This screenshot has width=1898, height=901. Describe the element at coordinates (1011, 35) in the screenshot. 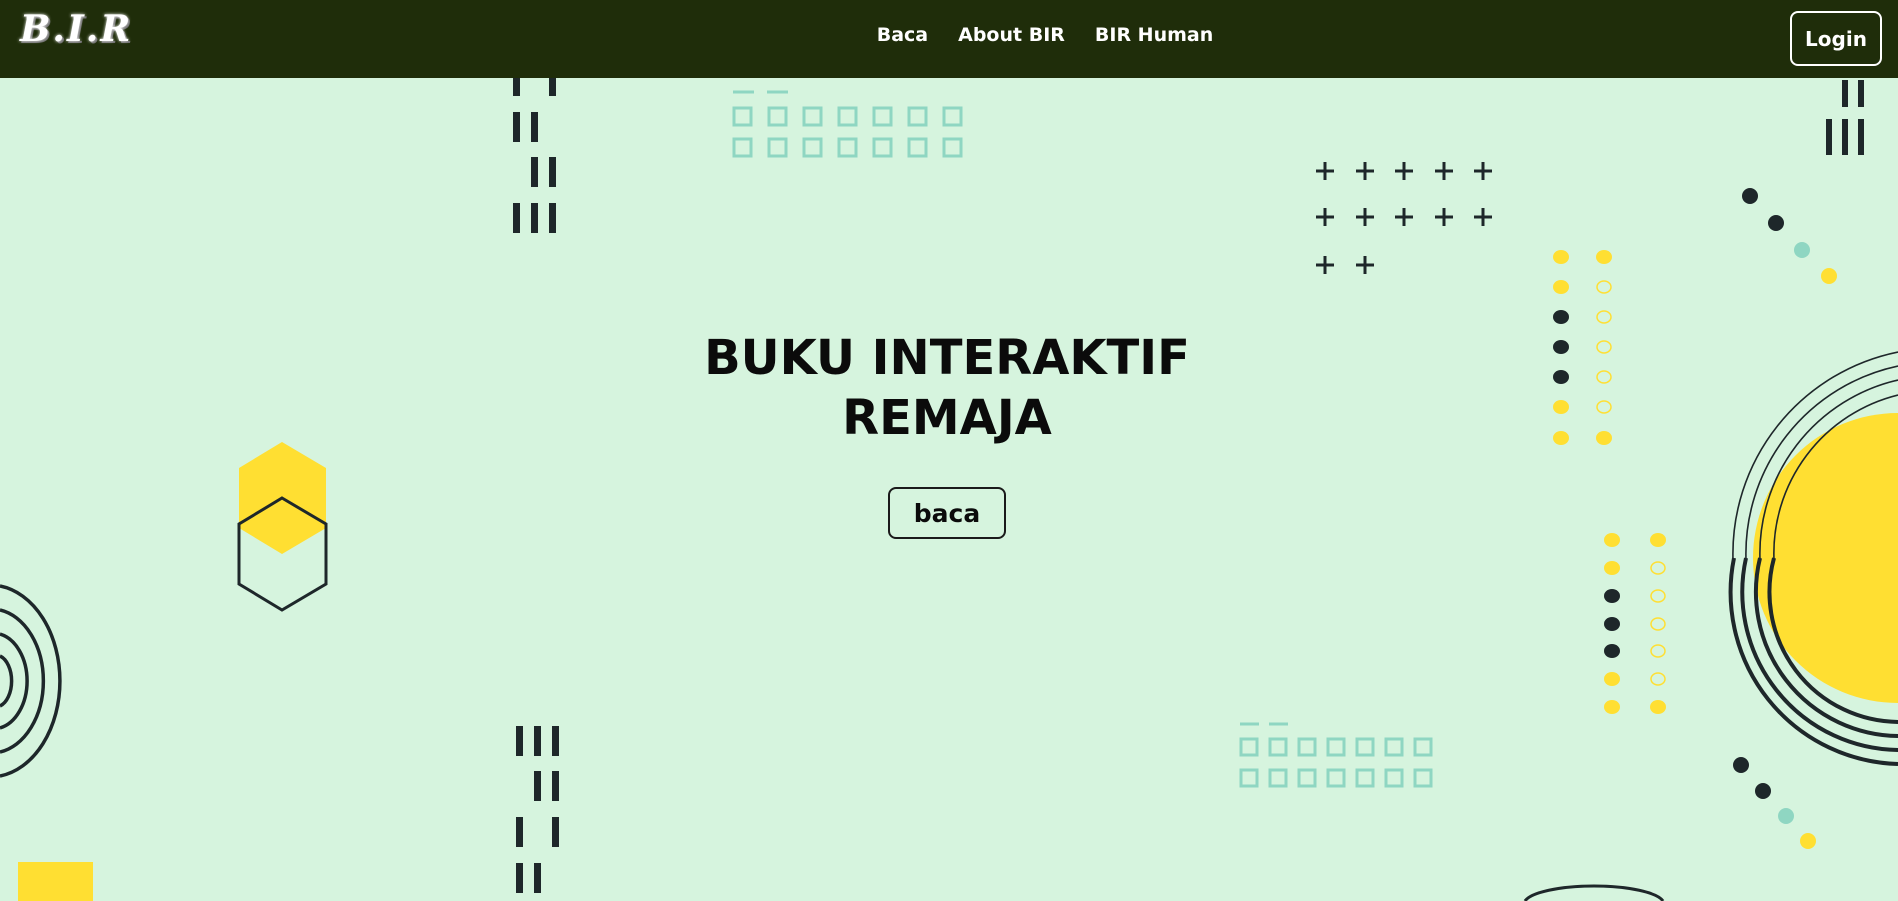

I see `nav-link-about-bir: About BIR` at that location.